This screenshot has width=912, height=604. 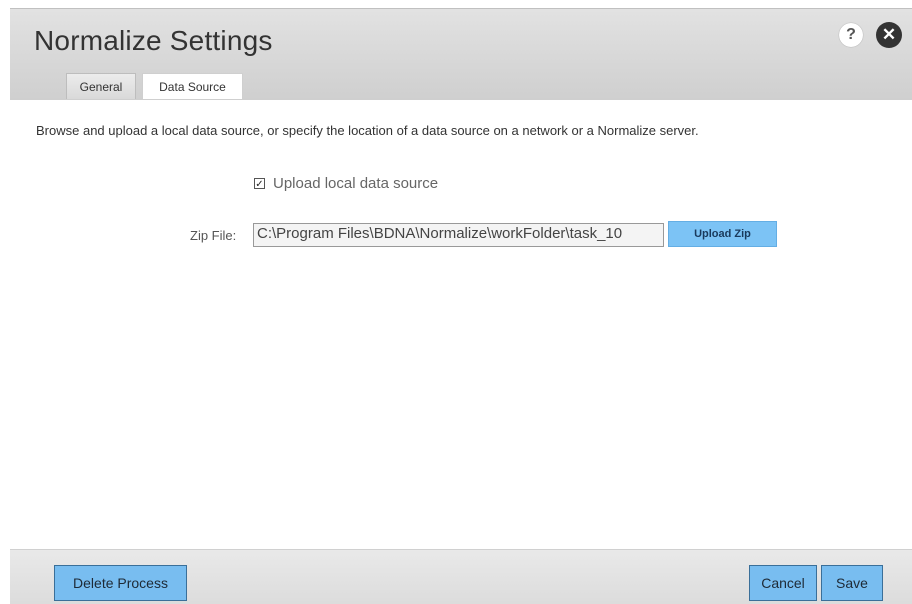 I want to click on help-icon: ?, so click(x=851, y=35).